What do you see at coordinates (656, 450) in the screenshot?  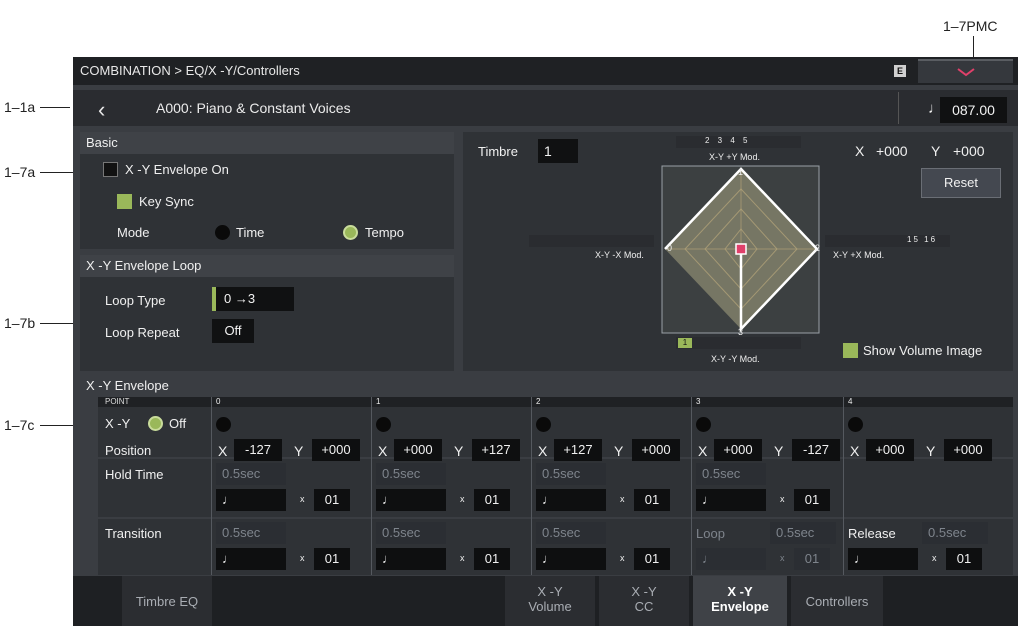 I see `point-y-value-2: +000` at bounding box center [656, 450].